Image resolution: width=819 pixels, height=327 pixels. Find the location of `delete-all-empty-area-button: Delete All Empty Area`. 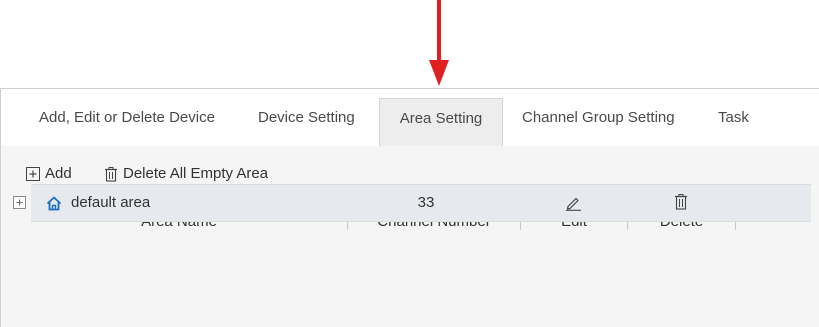

delete-all-empty-area-button: Delete All Empty Area is located at coordinates (186, 174).